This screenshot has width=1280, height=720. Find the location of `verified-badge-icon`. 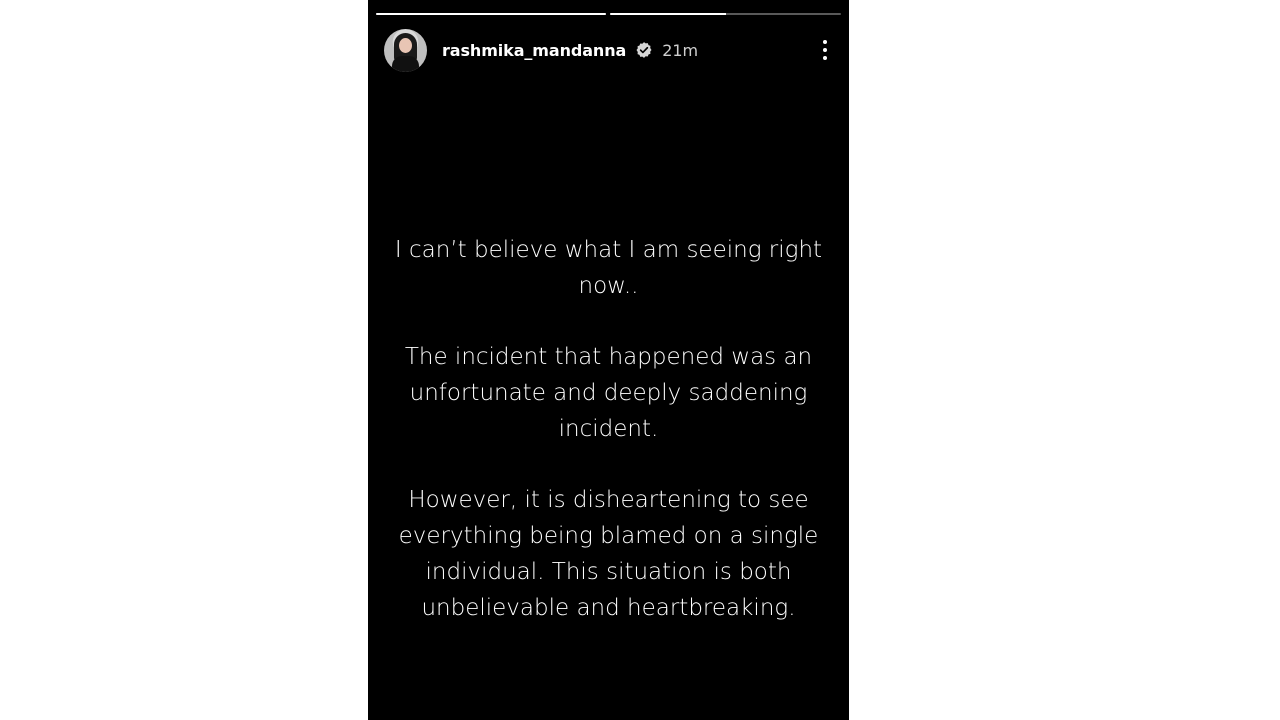

verified-badge-icon is located at coordinates (644, 50).